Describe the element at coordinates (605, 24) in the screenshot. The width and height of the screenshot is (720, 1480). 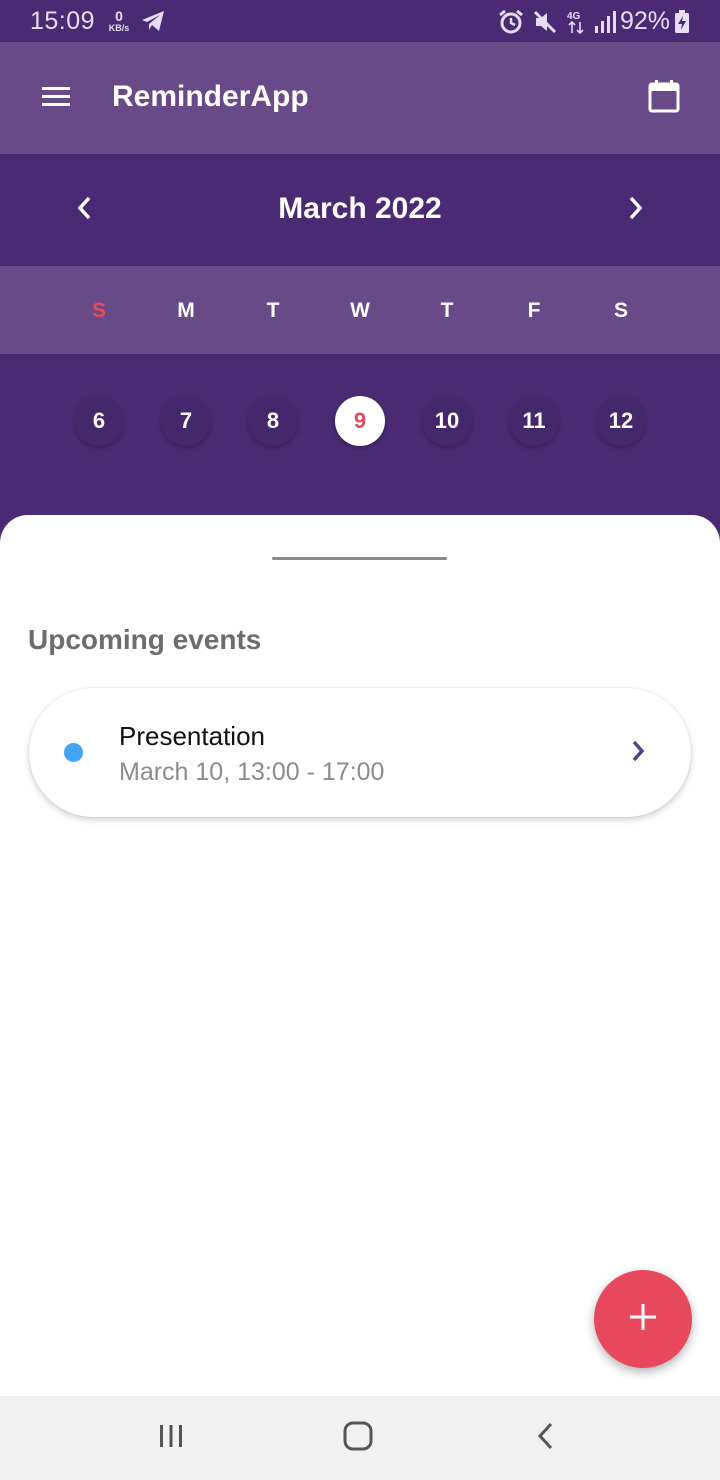
I see `signal-icon` at that location.